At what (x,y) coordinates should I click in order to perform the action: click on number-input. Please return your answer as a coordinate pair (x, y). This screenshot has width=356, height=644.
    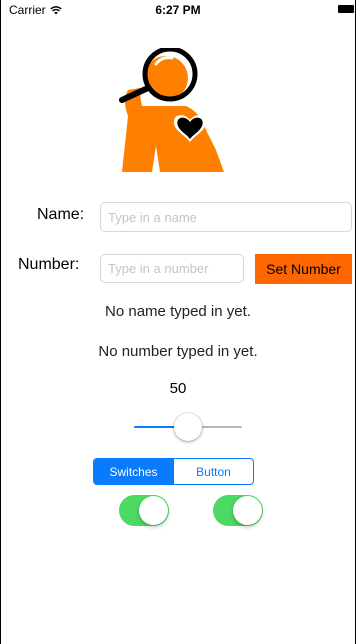
    Looking at the image, I should click on (172, 268).